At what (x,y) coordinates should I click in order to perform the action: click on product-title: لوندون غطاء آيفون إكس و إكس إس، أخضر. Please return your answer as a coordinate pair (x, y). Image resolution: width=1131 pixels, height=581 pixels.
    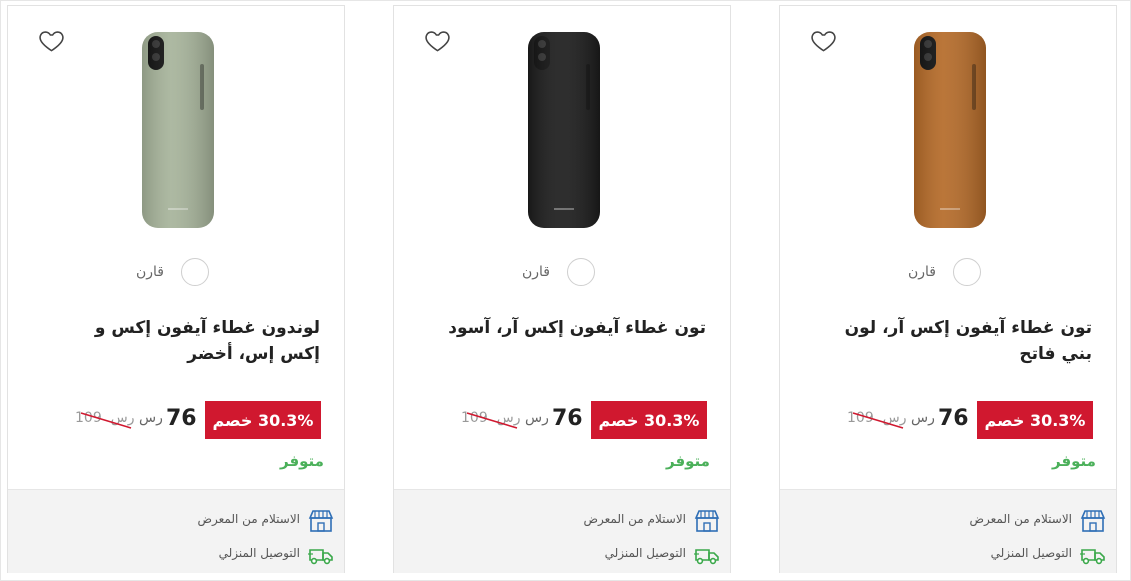
    Looking at the image, I should click on (190, 341).